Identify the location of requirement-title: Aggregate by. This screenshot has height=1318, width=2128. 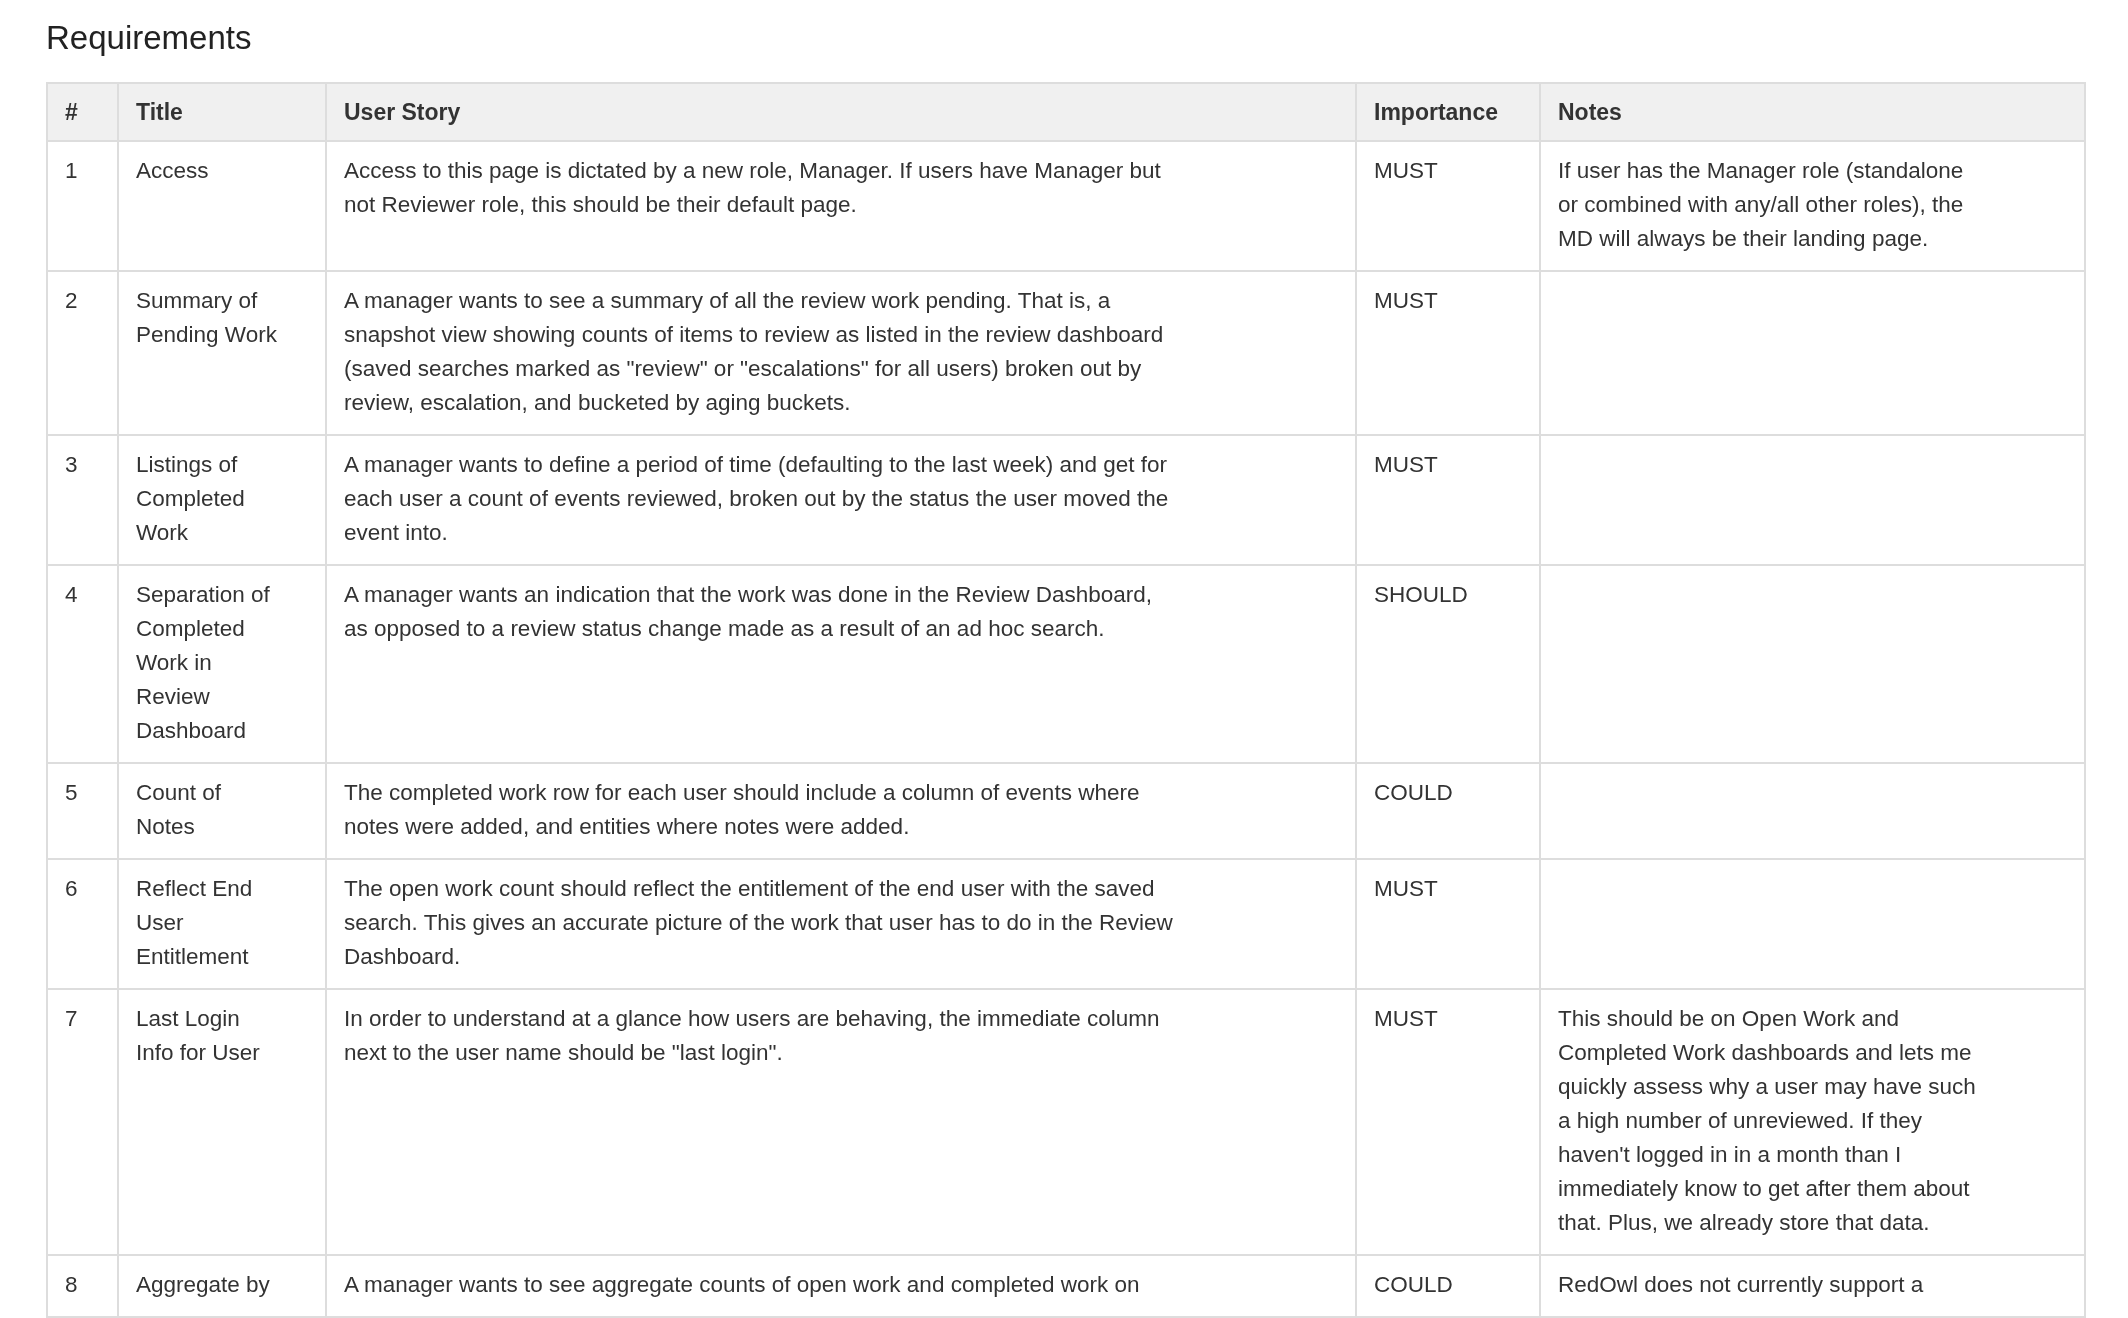
(203, 1284).